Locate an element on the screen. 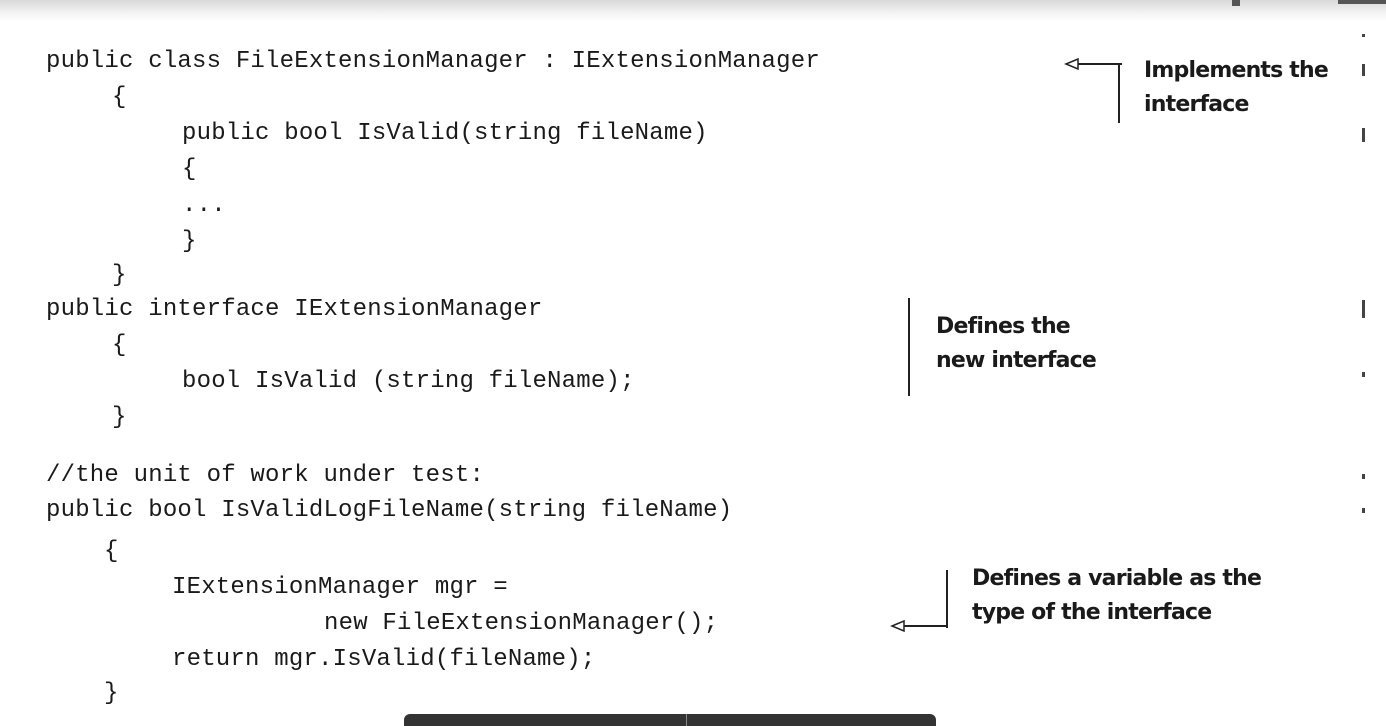 The image size is (1386, 726). top-shadow is located at coordinates (693, 11).